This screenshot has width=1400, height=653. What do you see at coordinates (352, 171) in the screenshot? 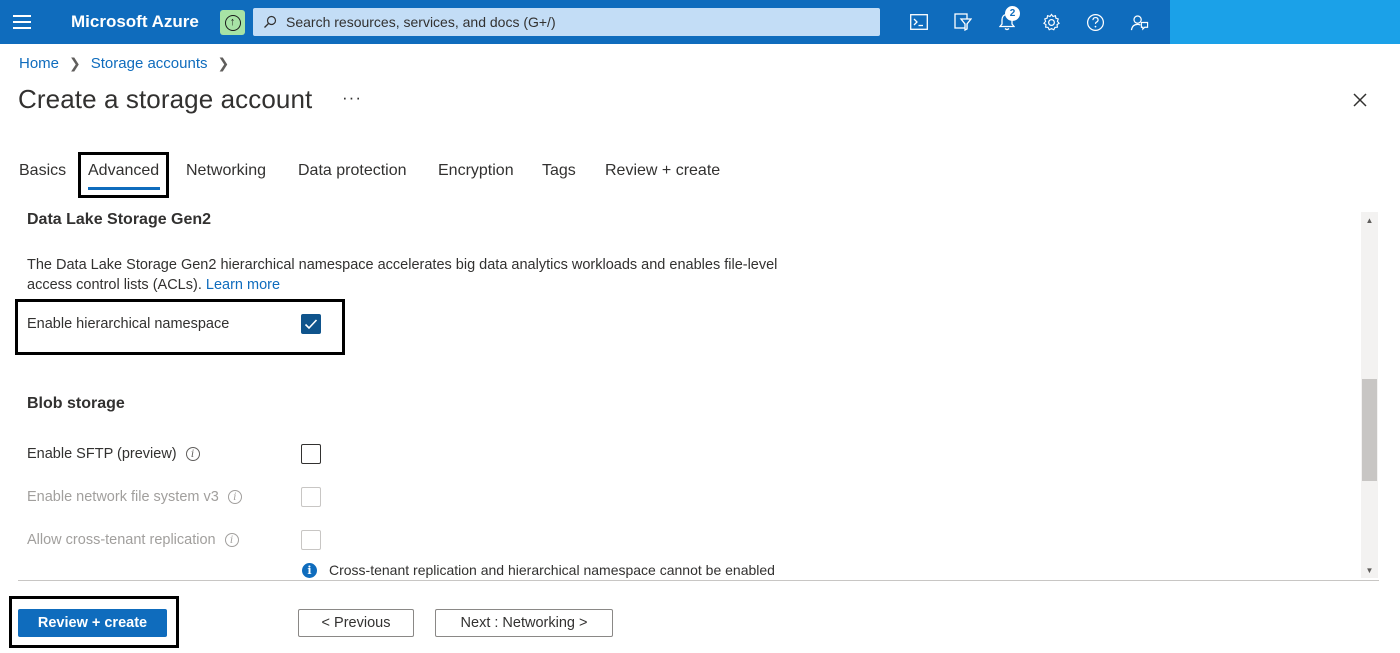
I see `tab-data-protection: Data protection` at bounding box center [352, 171].